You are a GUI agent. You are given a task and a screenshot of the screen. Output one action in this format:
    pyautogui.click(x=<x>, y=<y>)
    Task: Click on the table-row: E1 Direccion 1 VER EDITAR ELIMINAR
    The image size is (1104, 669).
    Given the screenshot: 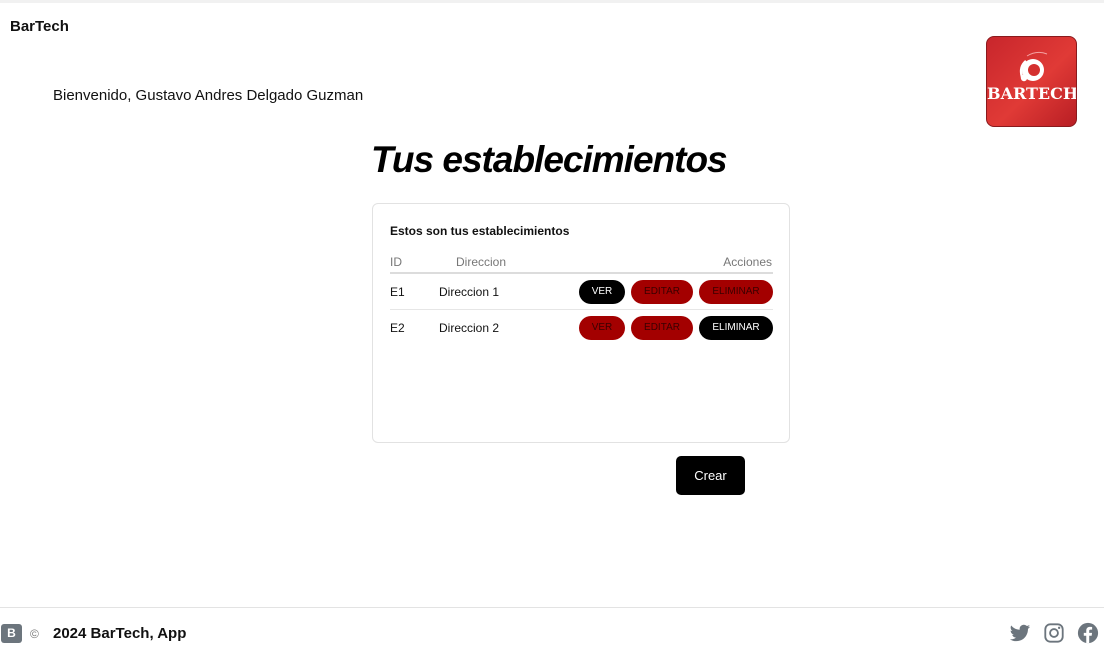 What is the action you would take?
    pyautogui.click(x=581, y=292)
    